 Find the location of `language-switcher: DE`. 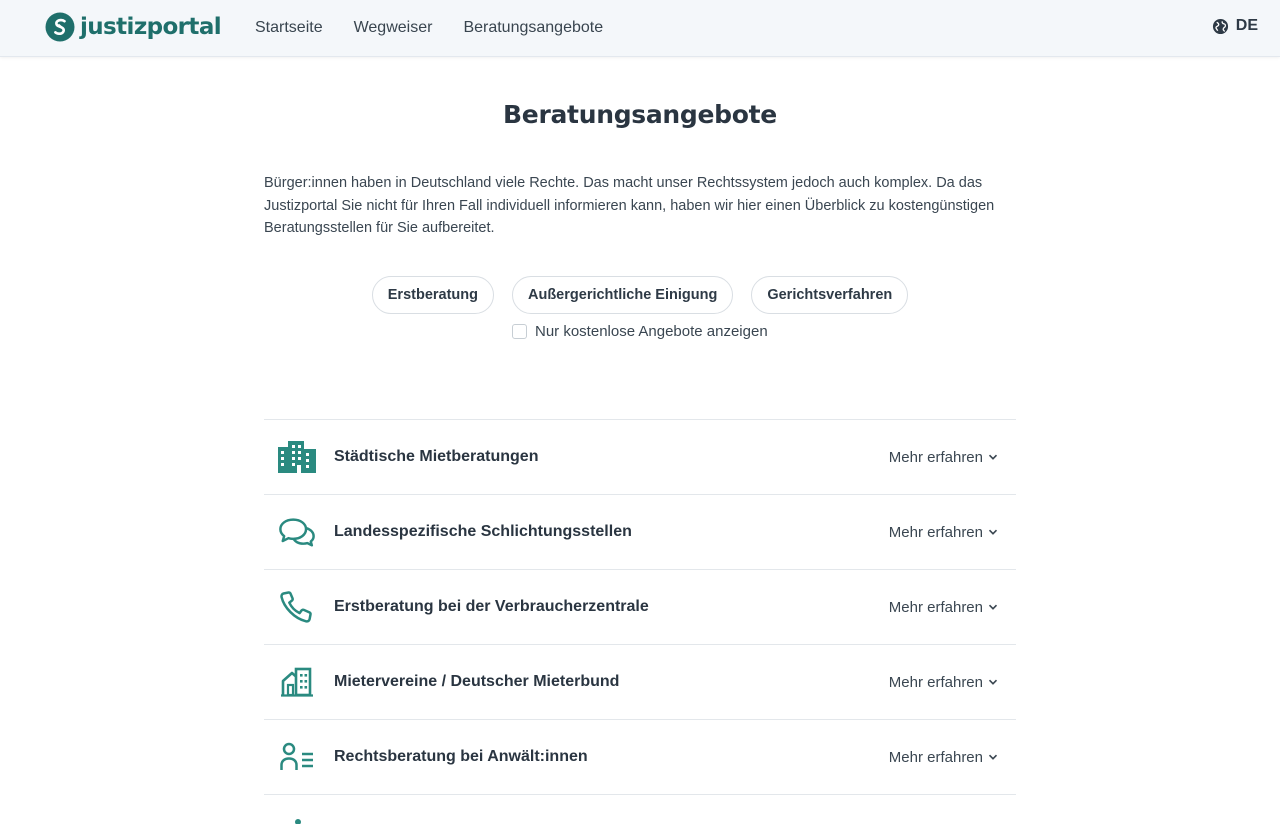

language-switcher: DE is located at coordinates (1235, 26).